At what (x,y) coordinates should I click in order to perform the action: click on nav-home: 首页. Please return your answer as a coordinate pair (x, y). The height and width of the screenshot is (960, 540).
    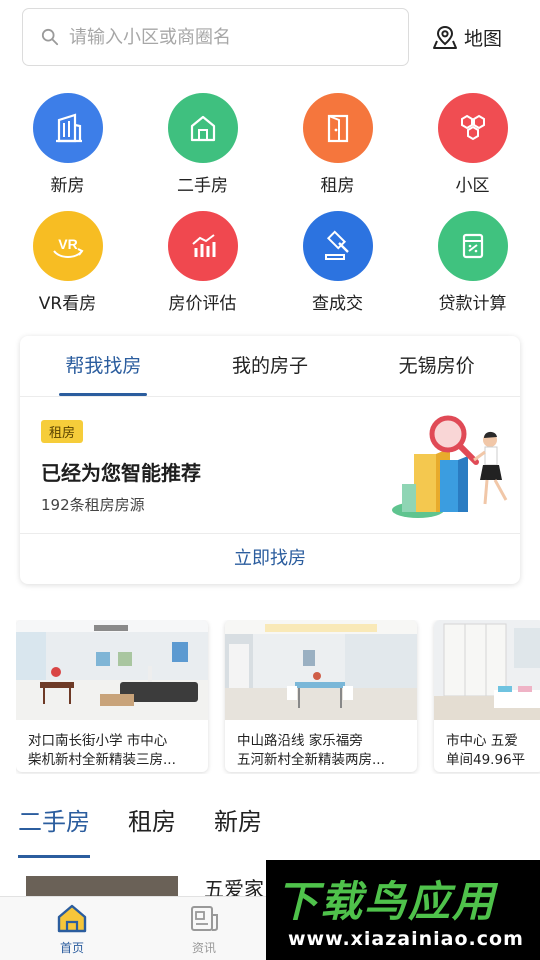
    Looking at the image, I should click on (72, 929).